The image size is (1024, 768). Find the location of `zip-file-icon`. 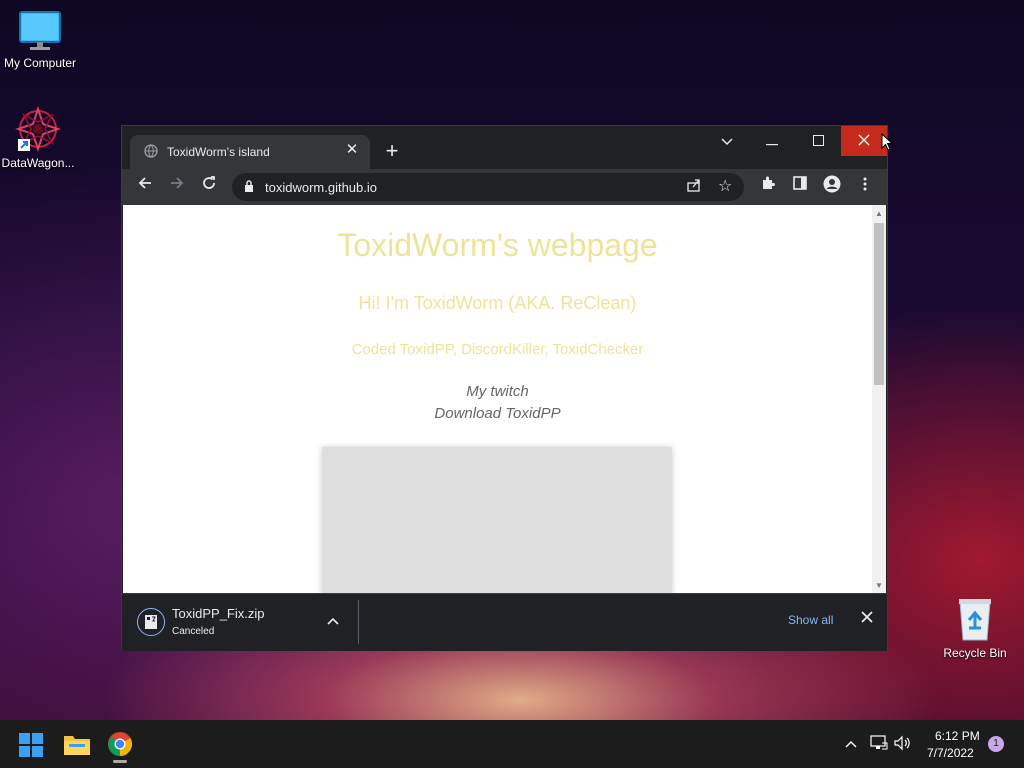

zip-file-icon is located at coordinates (151, 622).